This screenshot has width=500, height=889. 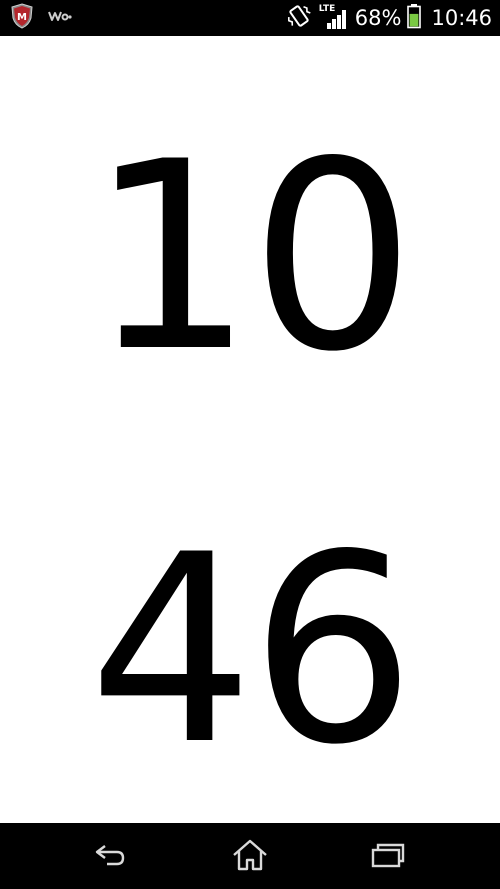 I want to click on battery-percent: 68%, so click(x=378, y=18).